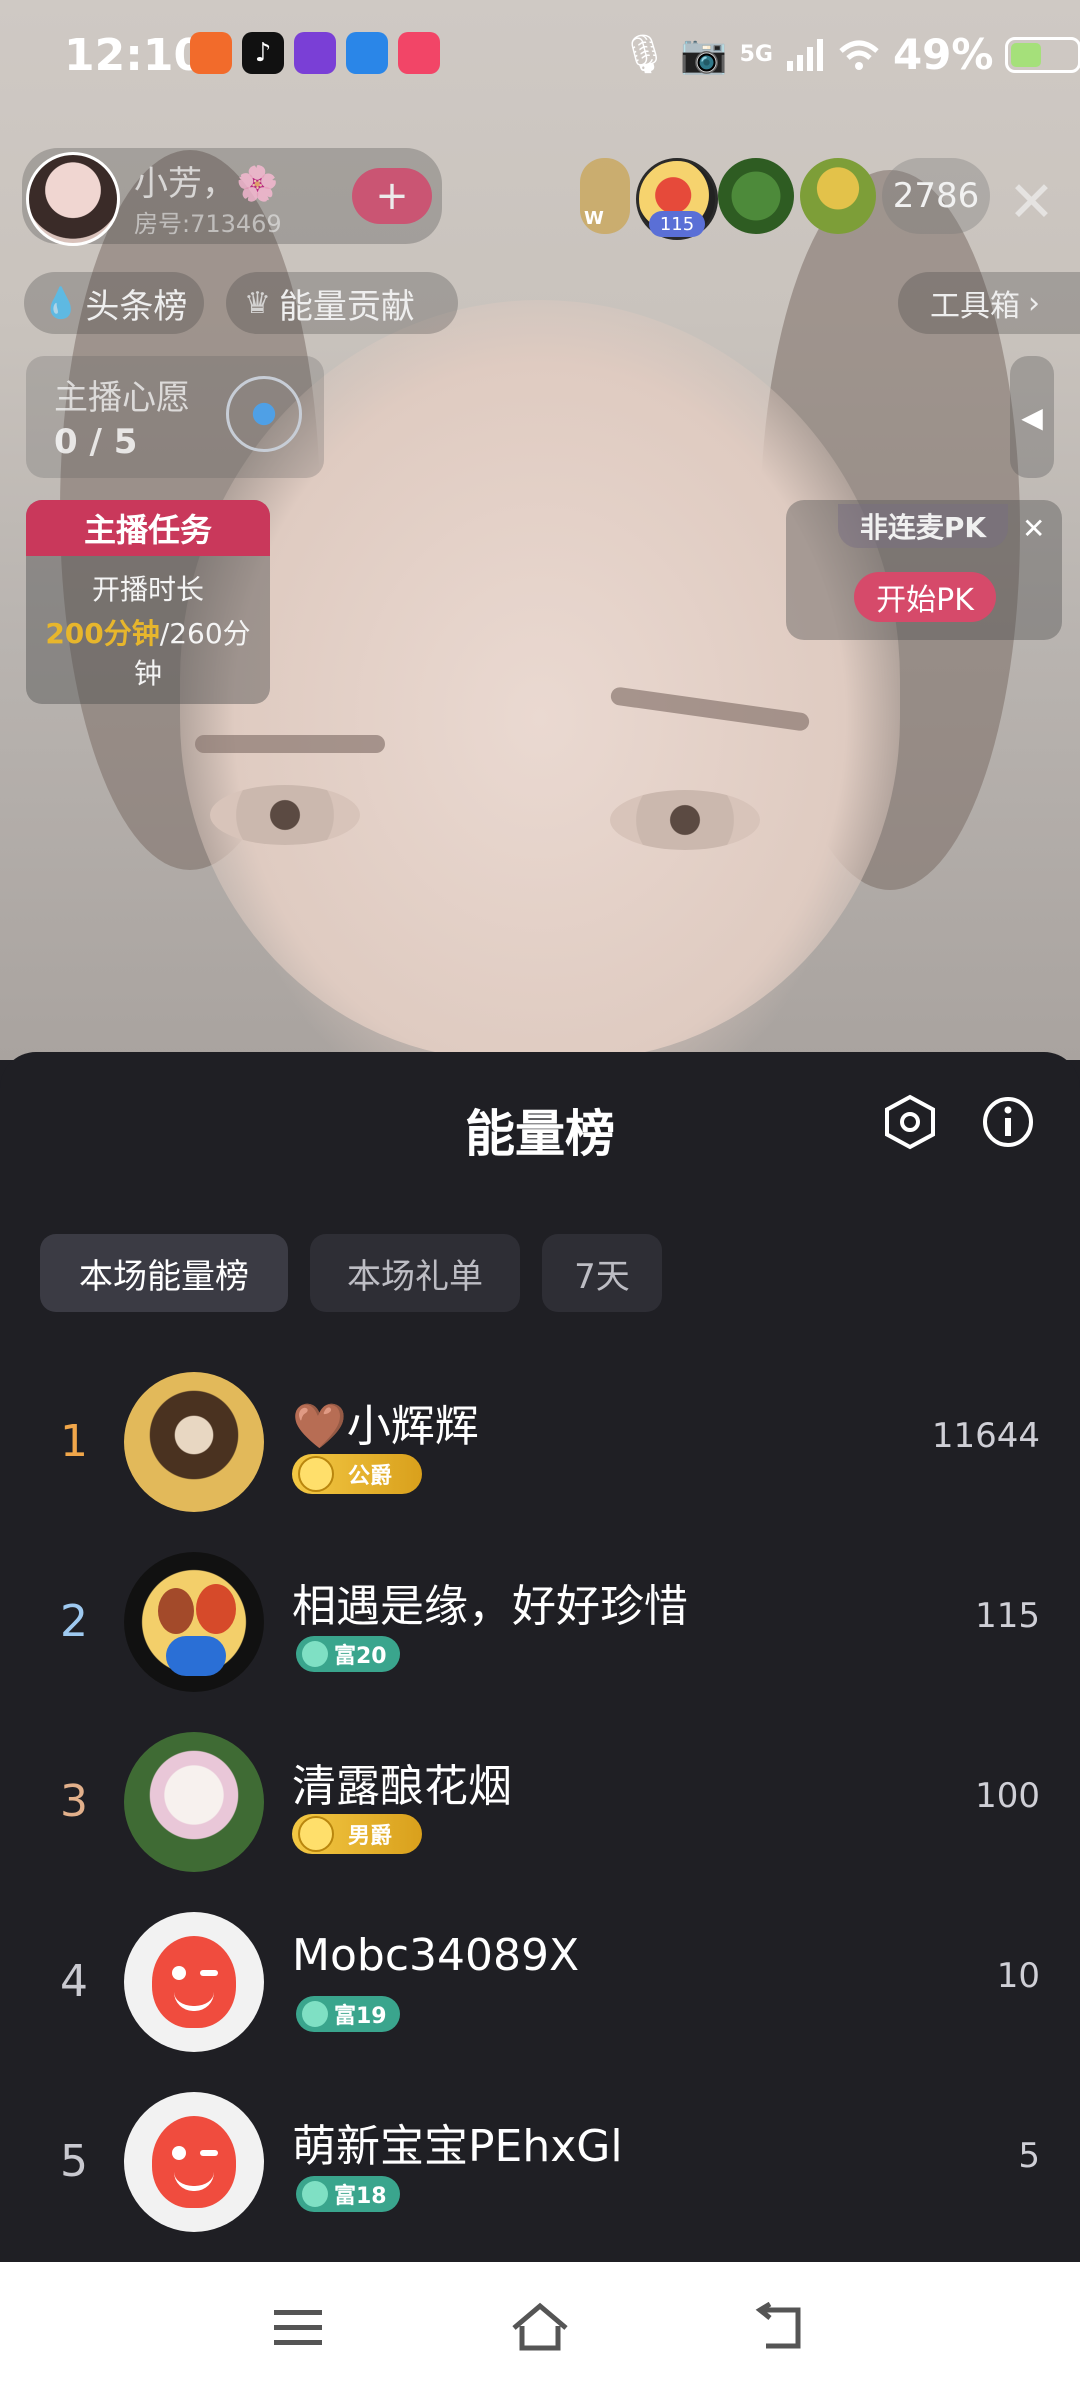 The image size is (1080, 2400). What do you see at coordinates (644, 54) in the screenshot?
I see `microphone-icon: 🎙` at bounding box center [644, 54].